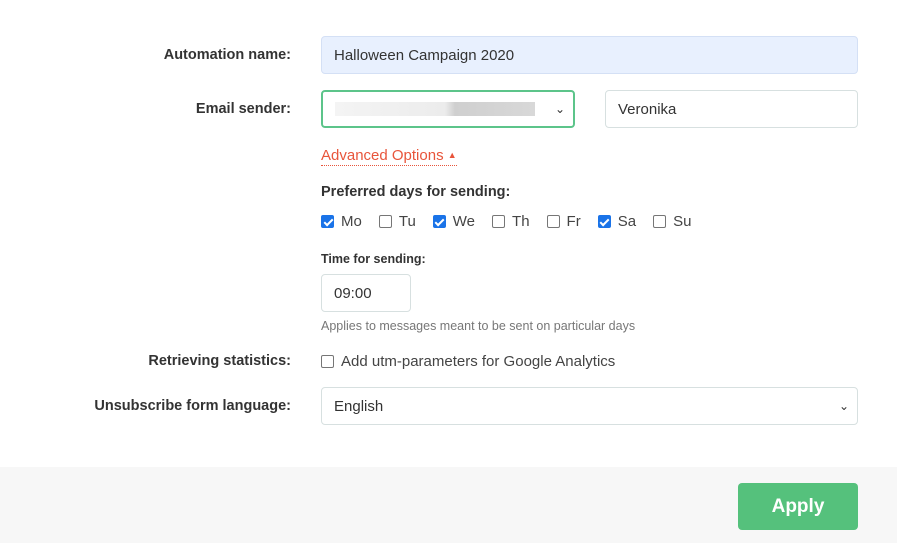 Image resolution: width=897 pixels, height=543 pixels. I want to click on unsubscribe-language-label: Unsubscribe form language:, so click(192, 406).